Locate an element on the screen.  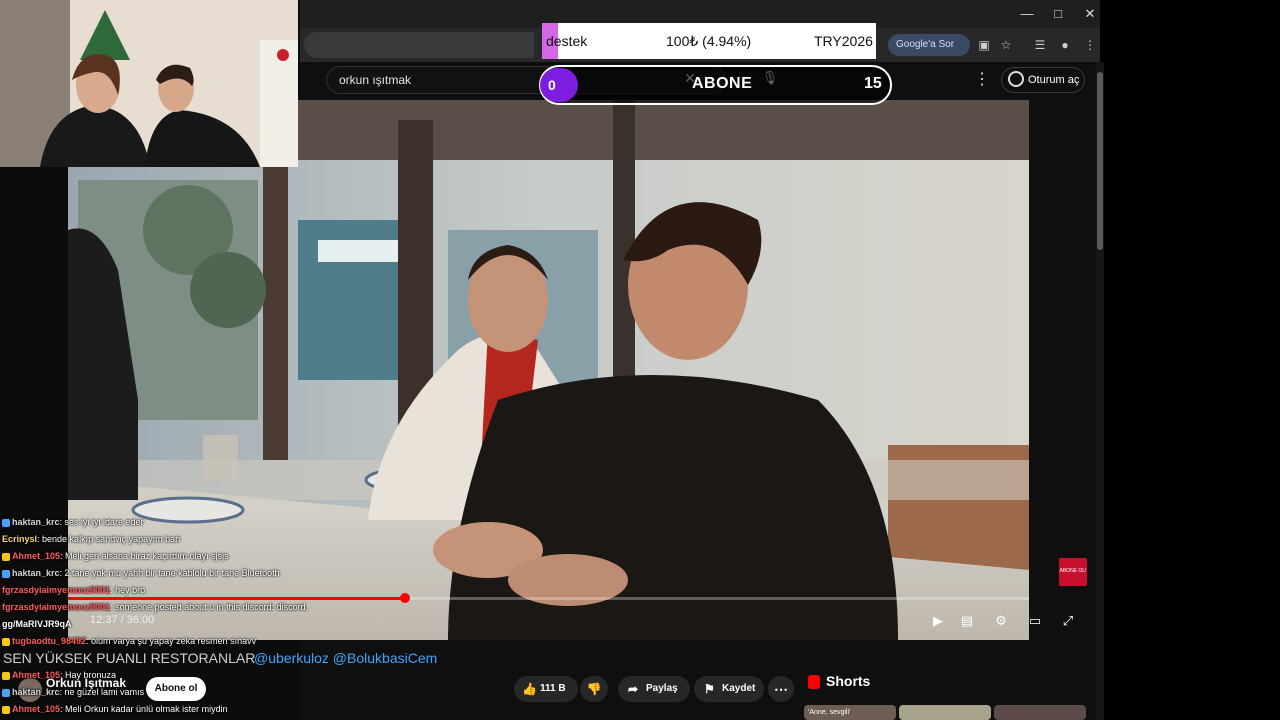
chat-message: haktan_krc: ne güzel lami vamıs is located at coordinates (73, 692).